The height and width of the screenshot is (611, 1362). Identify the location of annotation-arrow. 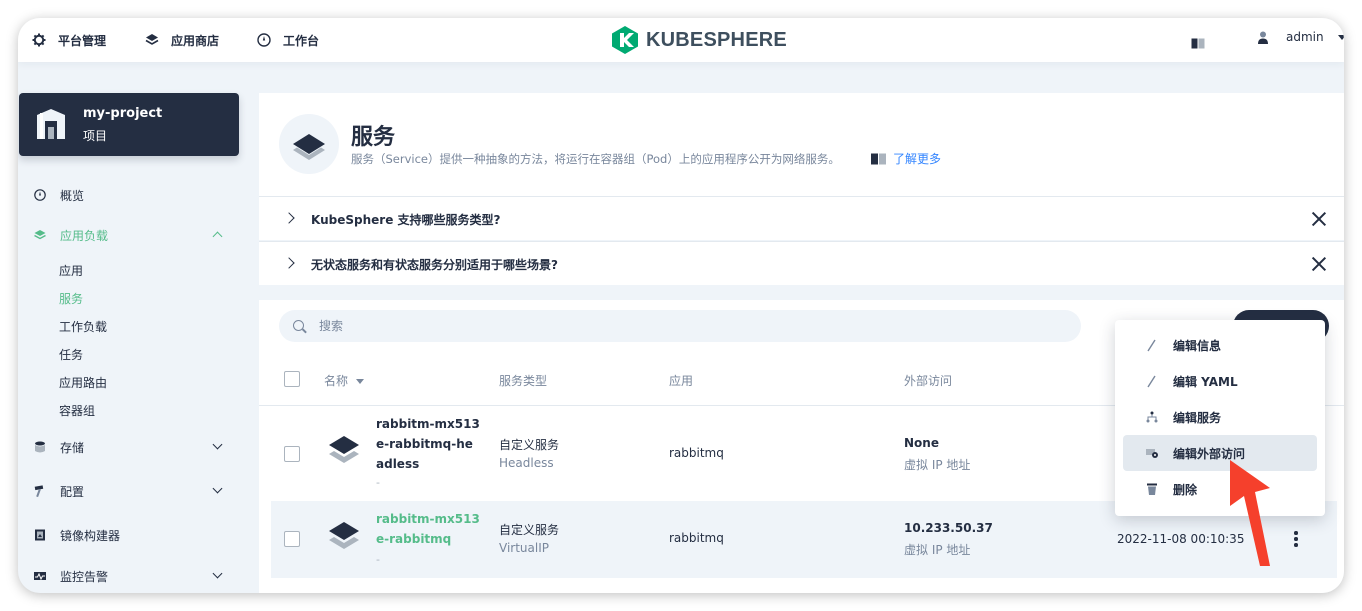
(1240, 513).